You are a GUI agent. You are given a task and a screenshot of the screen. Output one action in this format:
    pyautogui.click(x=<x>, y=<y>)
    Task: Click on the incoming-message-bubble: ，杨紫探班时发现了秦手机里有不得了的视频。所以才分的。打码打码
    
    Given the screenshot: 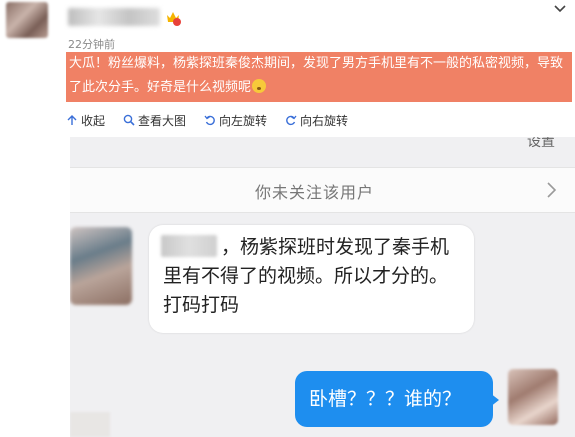 What is the action you would take?
    pyautogui.click(x=311, y=279)
    